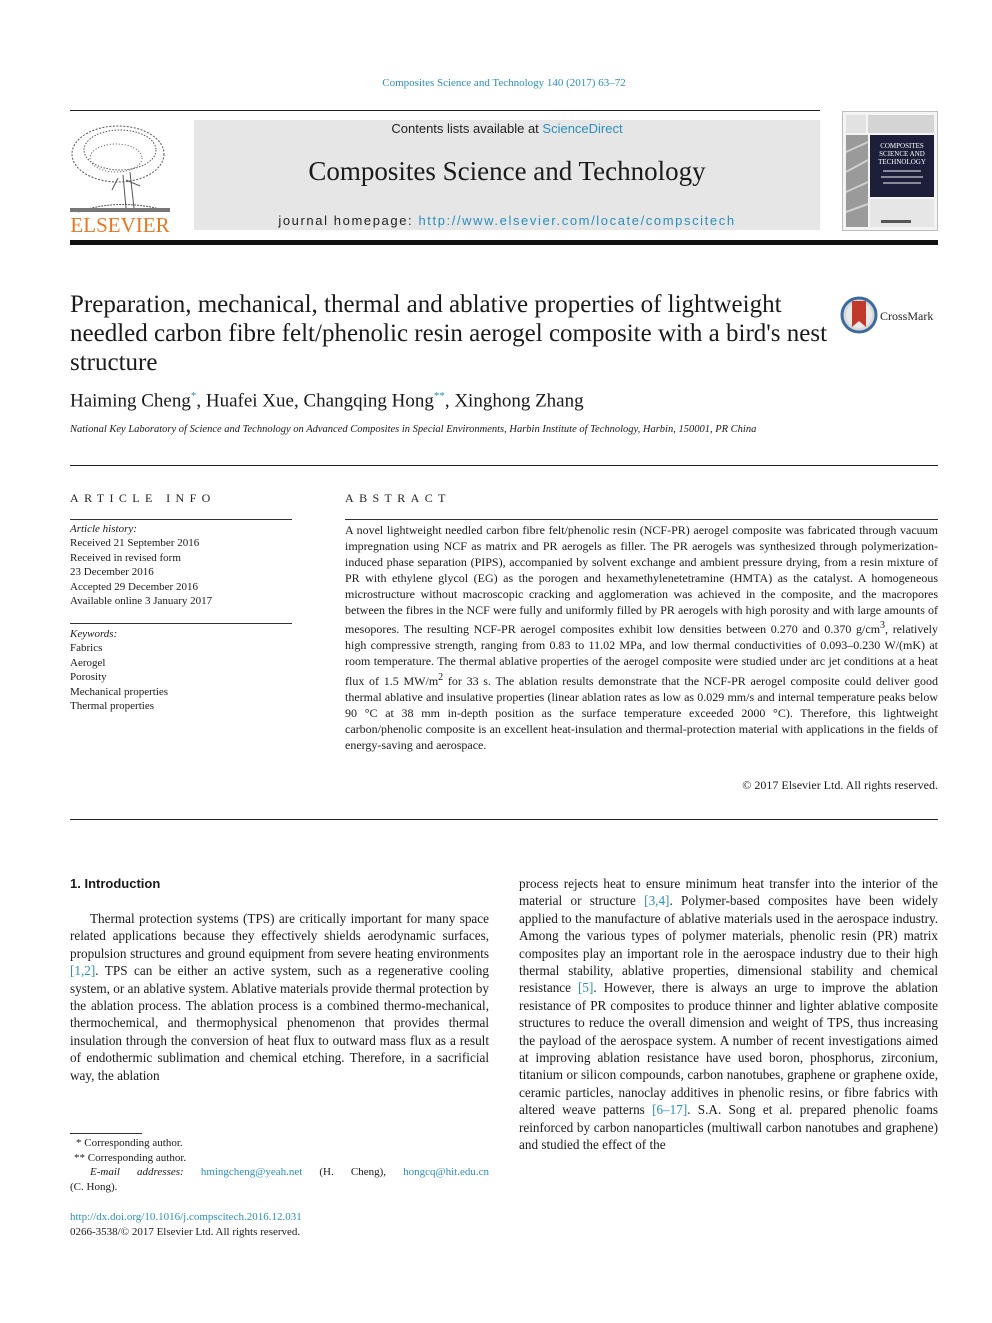 This screenshot has height=1323, width=992. What do you see at coordinates (94, 634) in the screenshot?
I see `keywords-label: Keywords:` at bounding box center [94, 634].